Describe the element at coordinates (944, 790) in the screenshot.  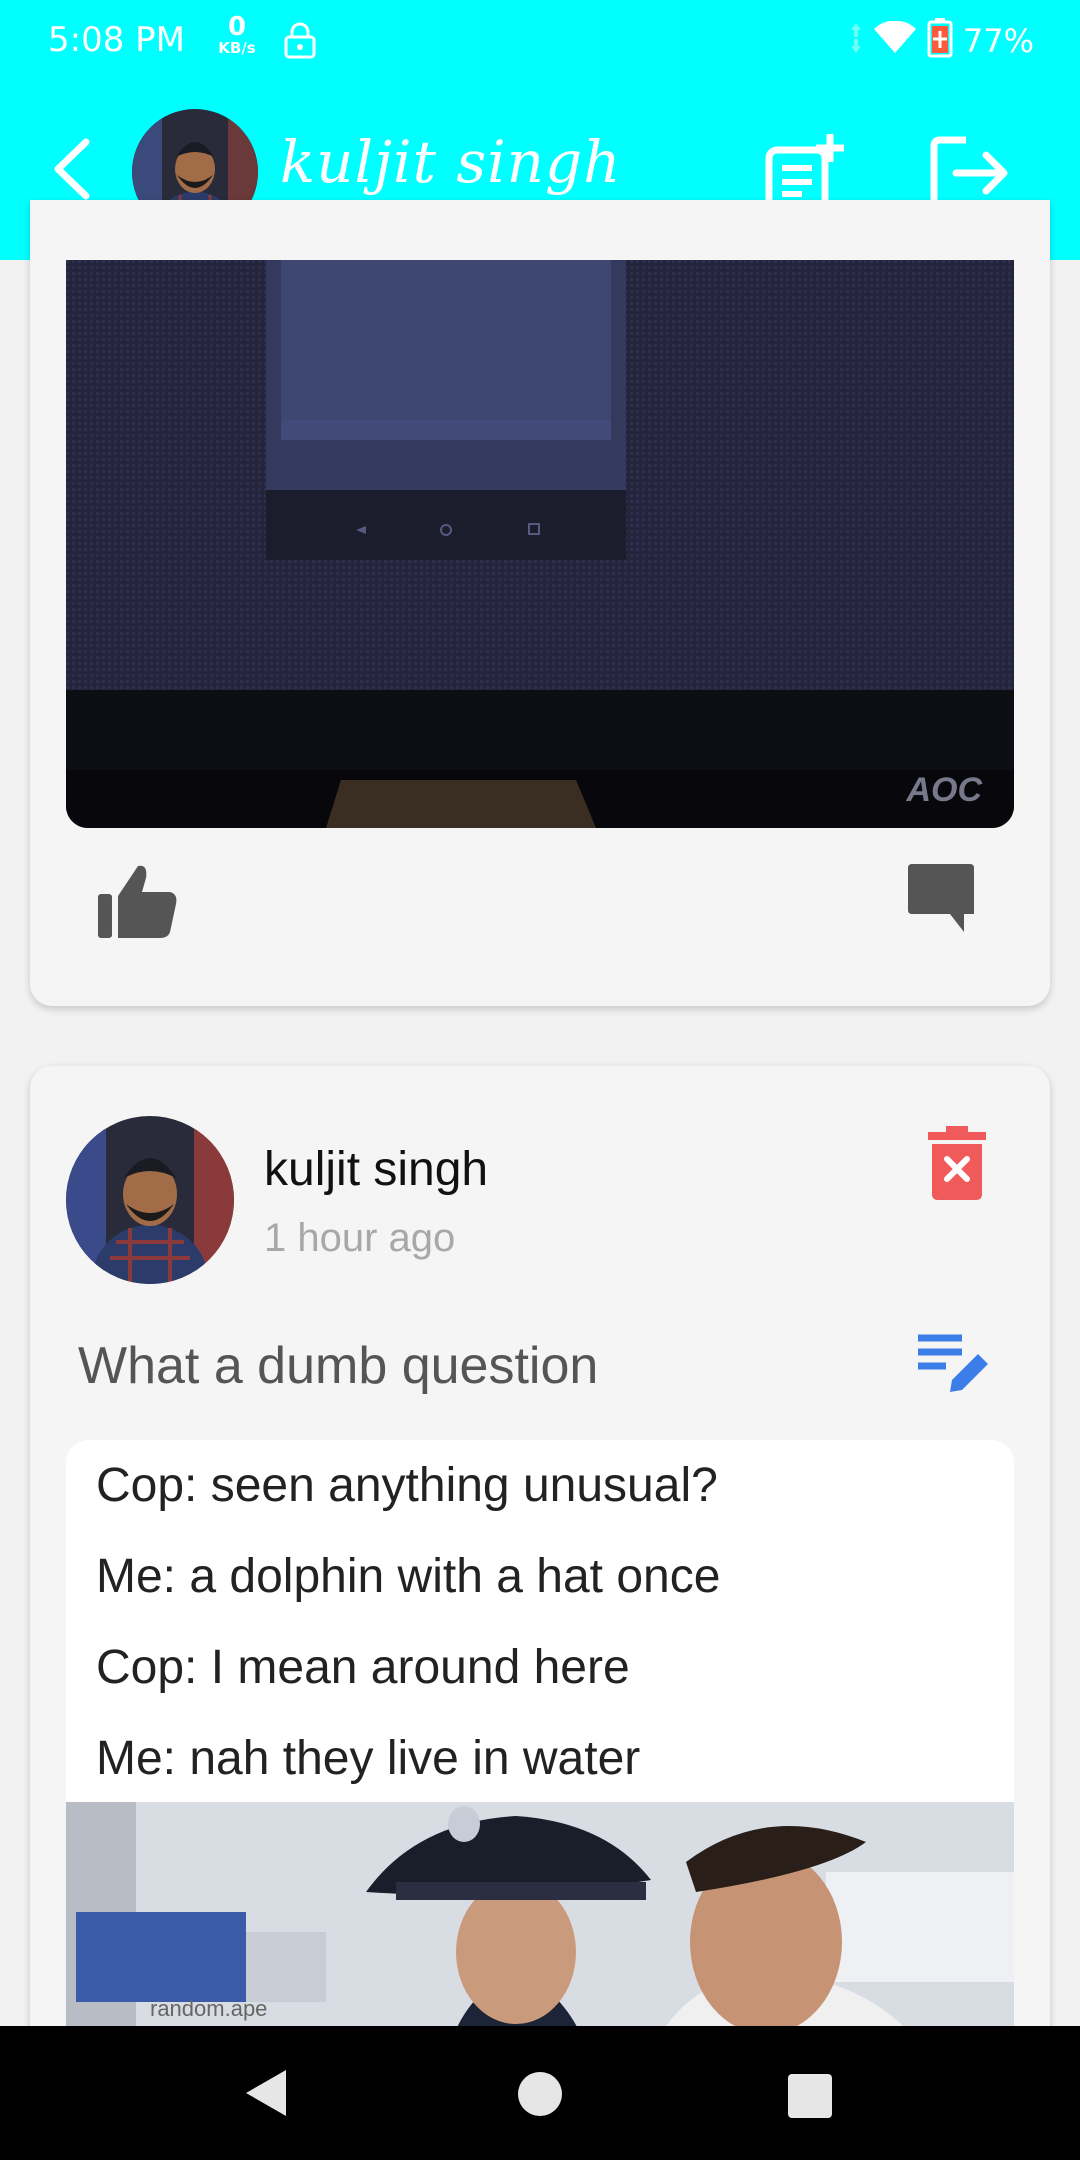
I see `monitor-brand-label: AOC` at that location.